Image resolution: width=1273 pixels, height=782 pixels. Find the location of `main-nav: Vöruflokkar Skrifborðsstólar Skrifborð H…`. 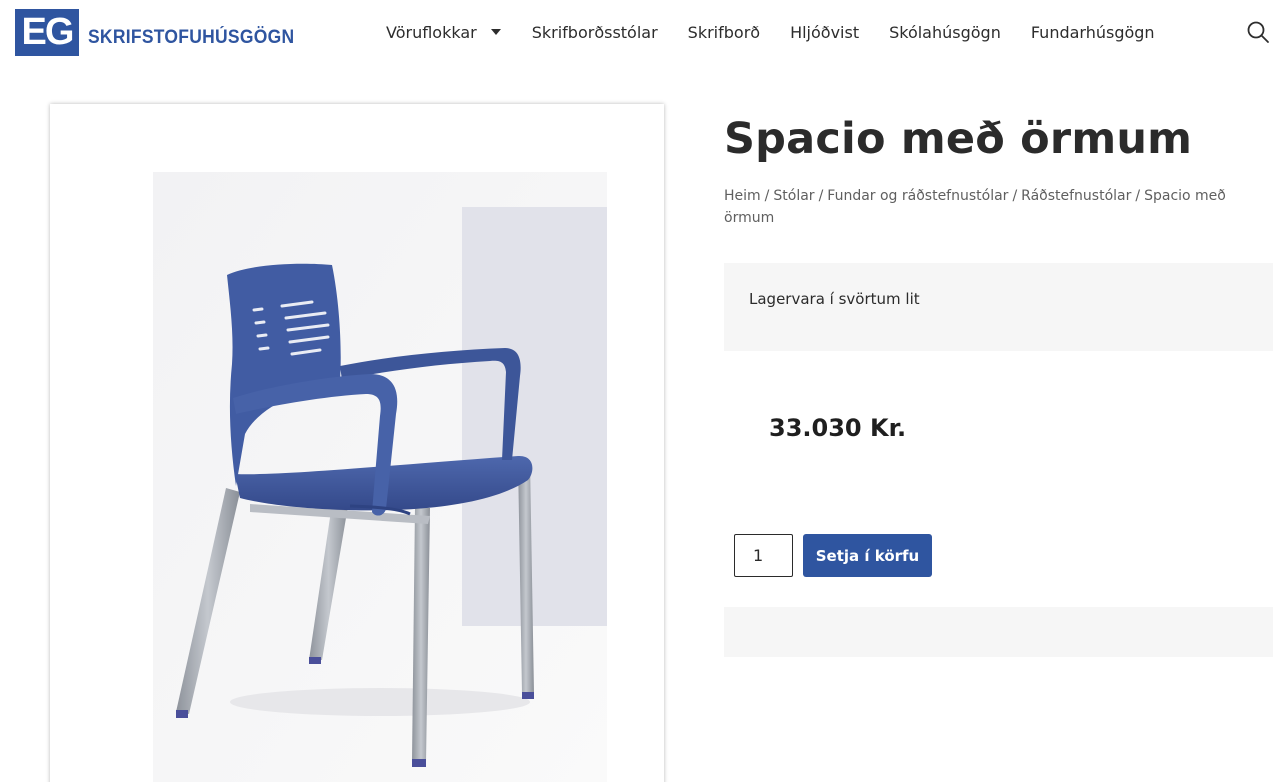

main-nav: Vöruflokkar Skrifborðsstólar Skrifborð H… is located at coordinates (770, 32).